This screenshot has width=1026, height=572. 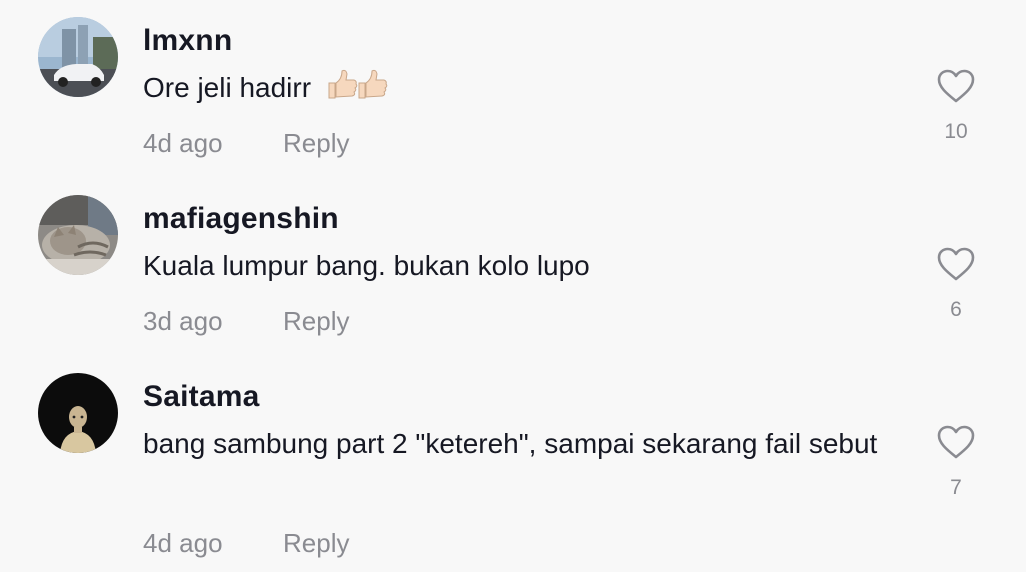 What do you see at coordinates (201, 397) in the screenshot?
I see `username: Saitama` at bounding box center [201, 397].